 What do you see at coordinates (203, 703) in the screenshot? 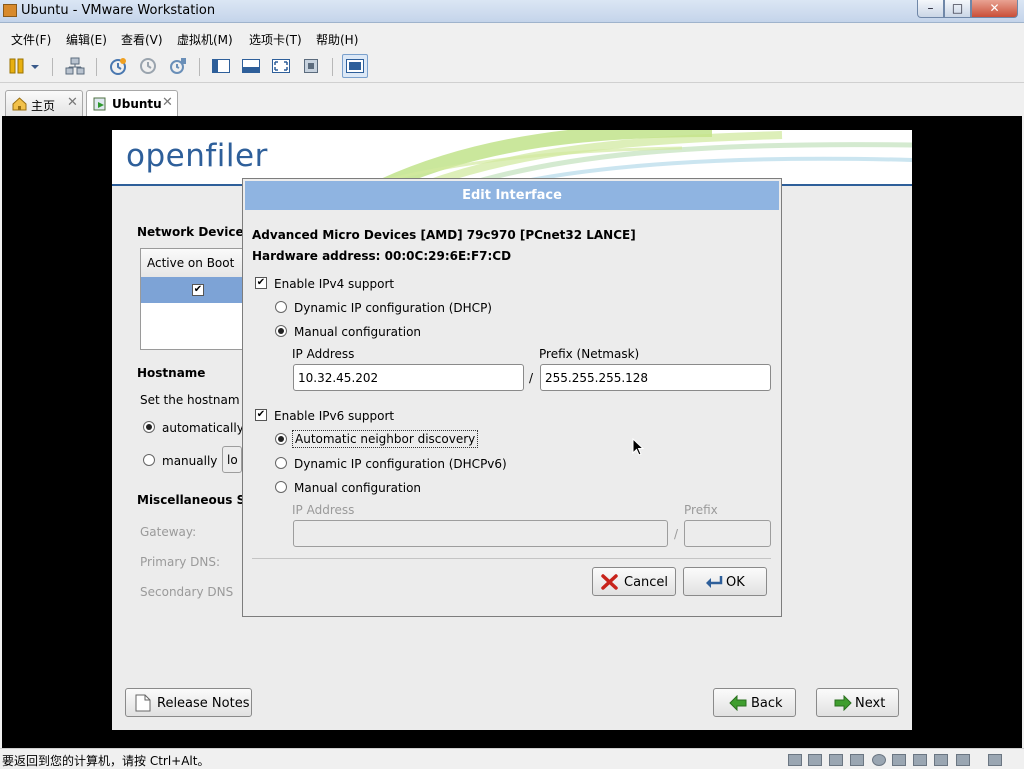
I see `release-notes-label: Release Notes` at bounding box center [203, 703].